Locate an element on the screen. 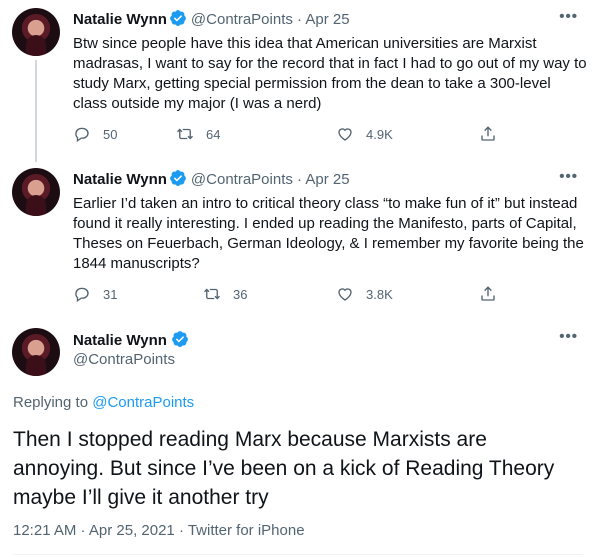 This screenshot has width=596, height=557. tweet-actions: 31 36 3.8K is located at coordinates (293, 295).